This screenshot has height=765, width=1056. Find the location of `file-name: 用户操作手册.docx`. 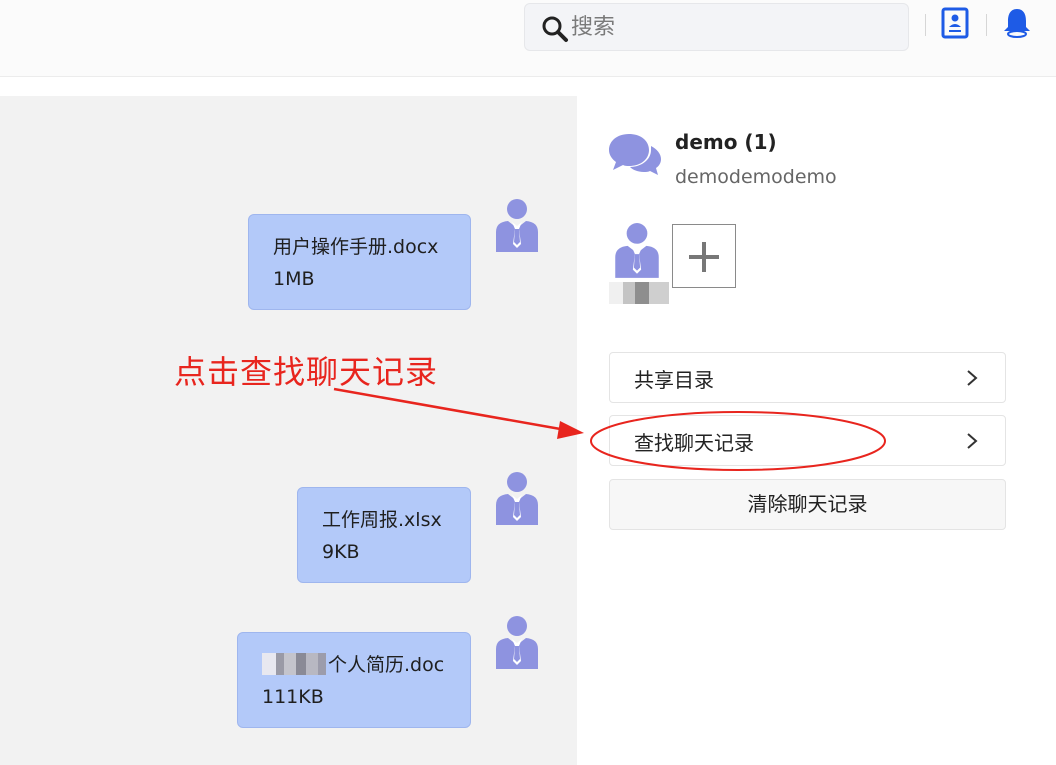

file-name: 用户操作手册.docx is located at coordinates (356, 247).